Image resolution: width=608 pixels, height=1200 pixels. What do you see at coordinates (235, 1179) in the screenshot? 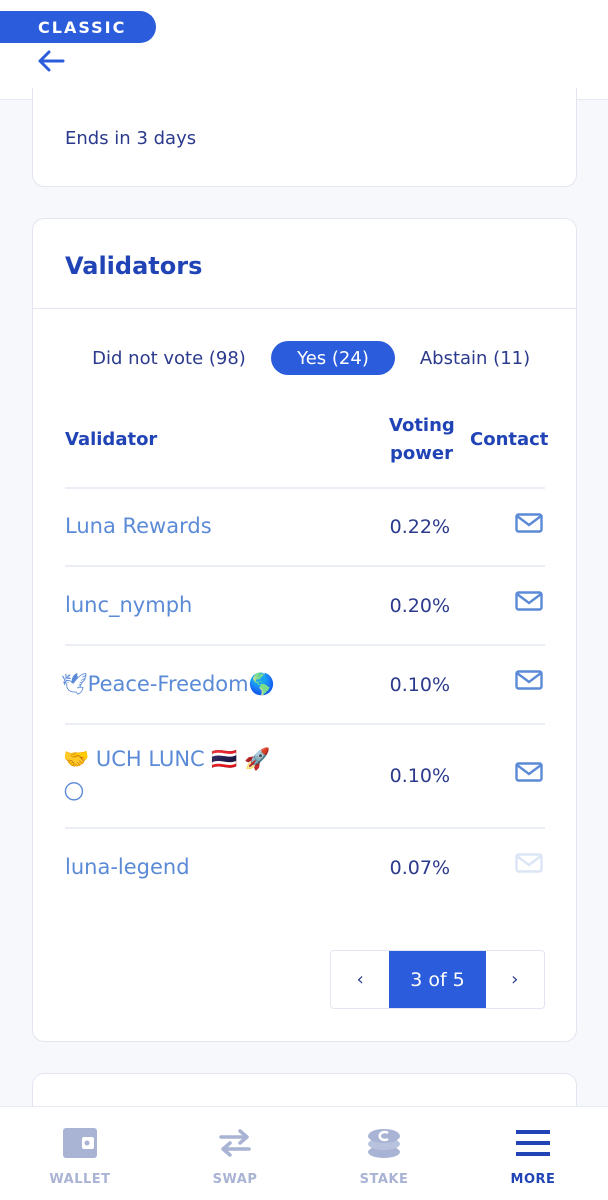
I see `nav-label-swap: SWAP` at bounding box center [235, 1179].